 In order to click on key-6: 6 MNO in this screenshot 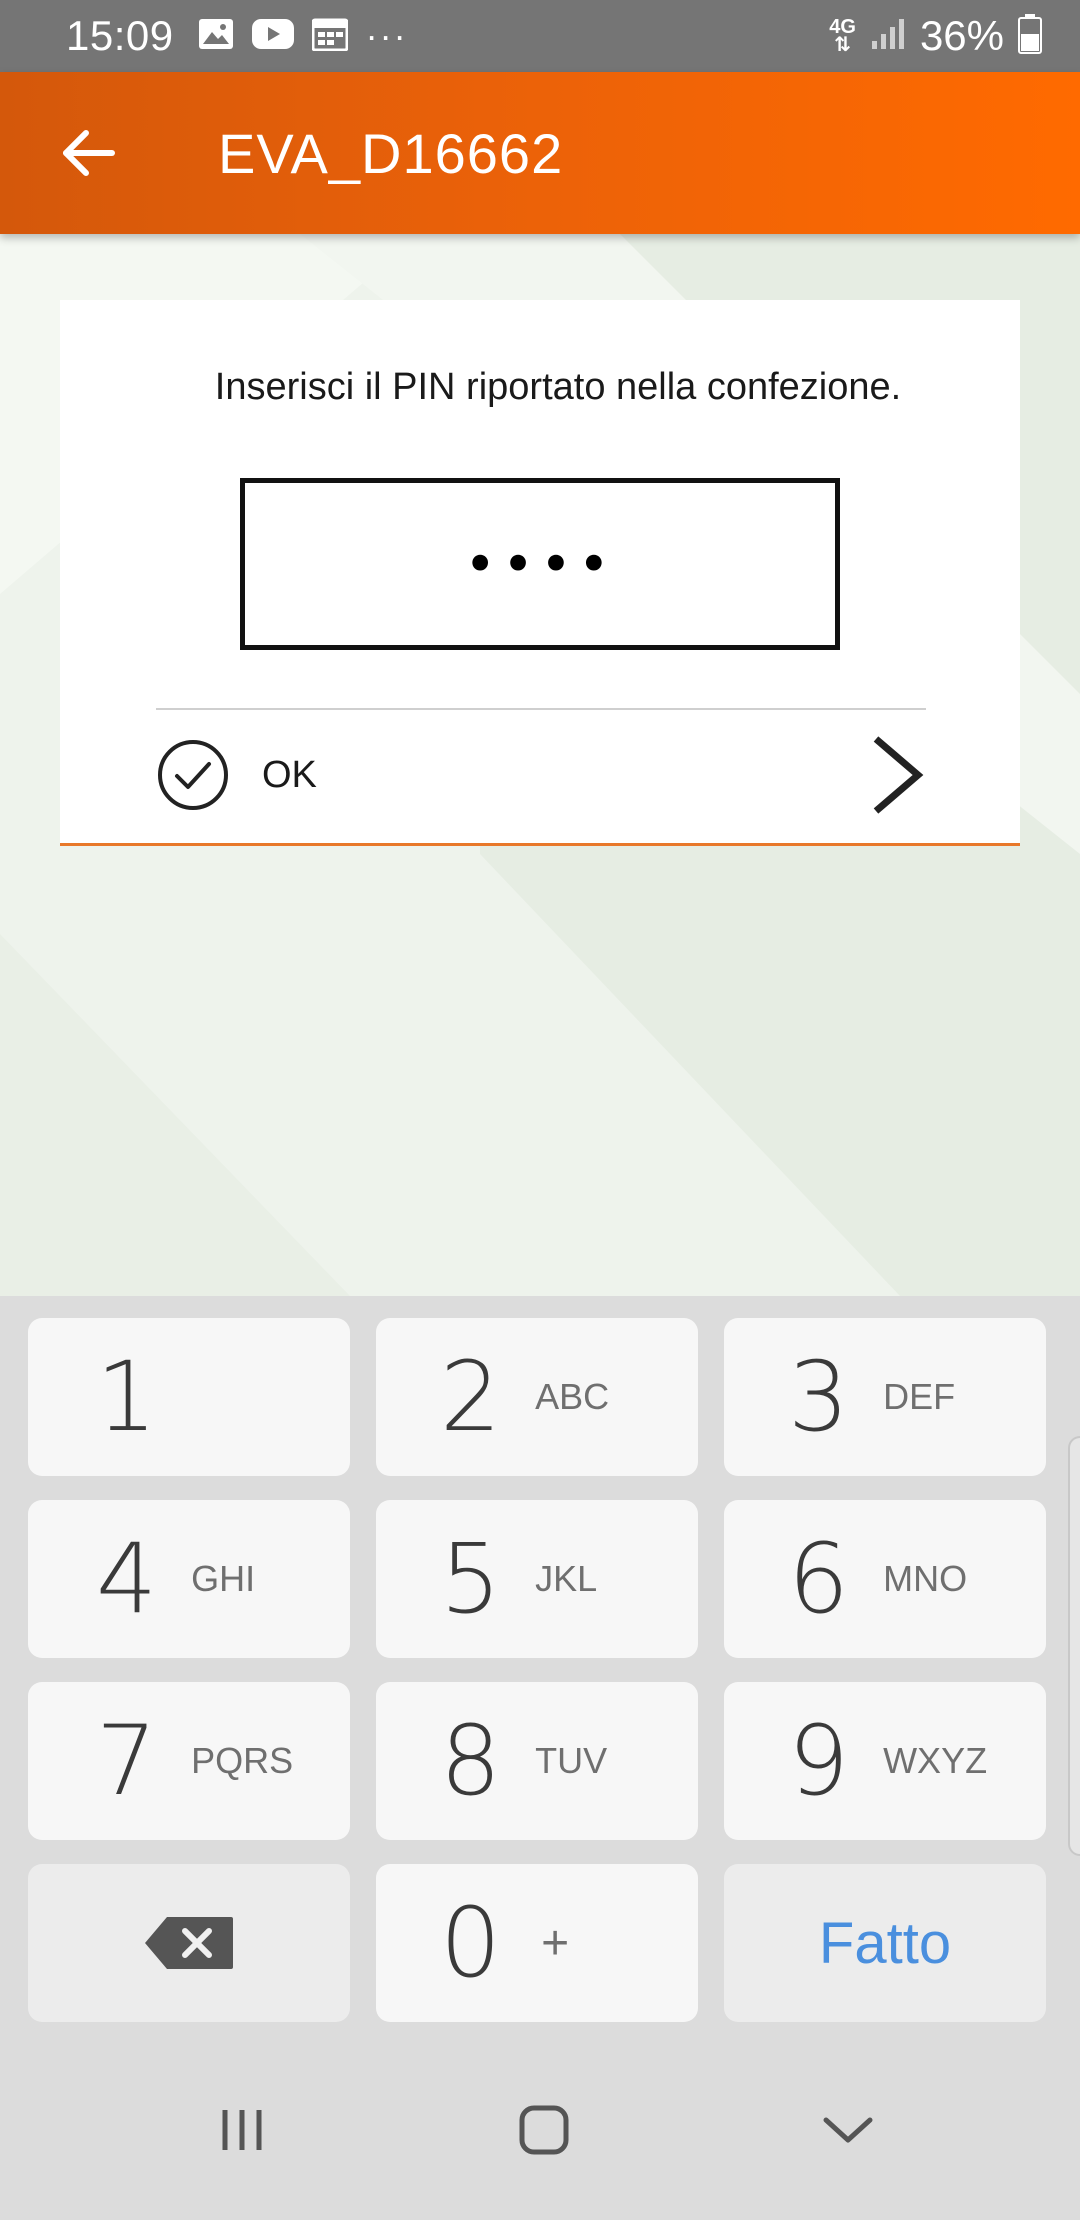, I will do `click(885, 1579)`.